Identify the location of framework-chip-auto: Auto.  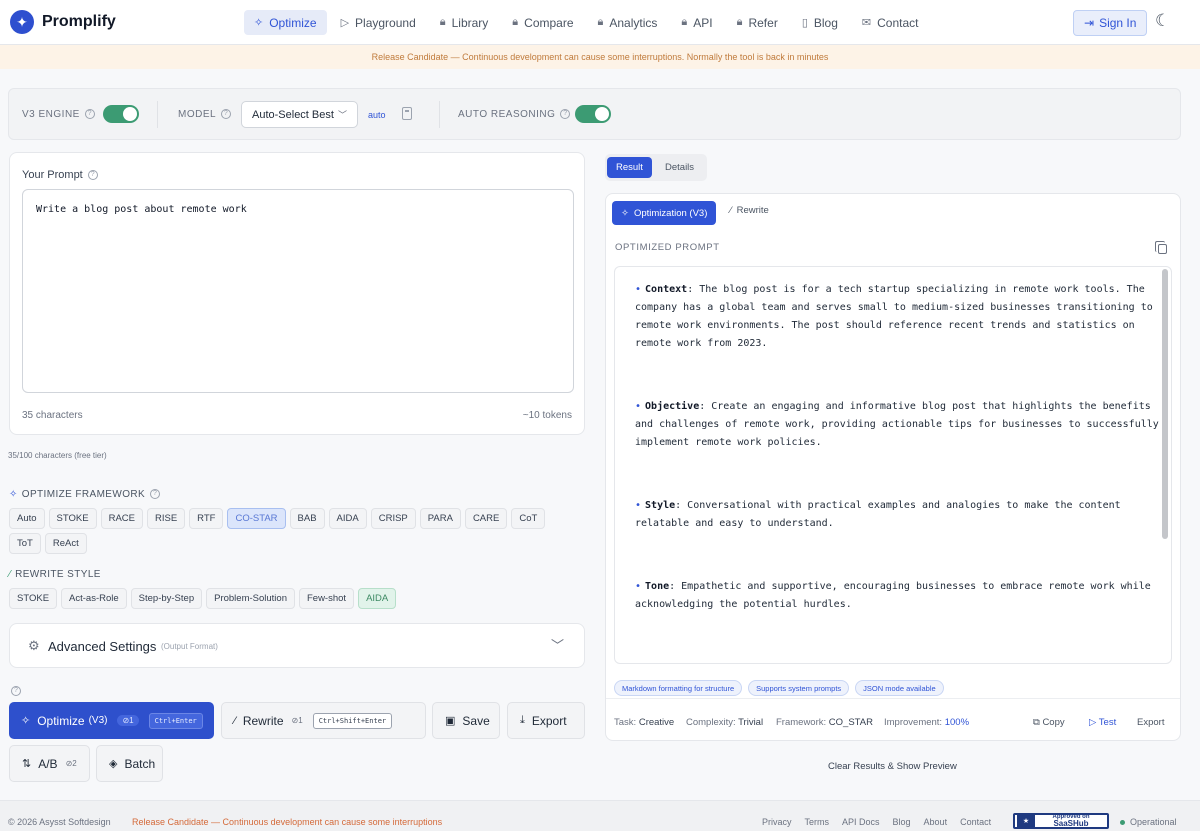
(27, 518).